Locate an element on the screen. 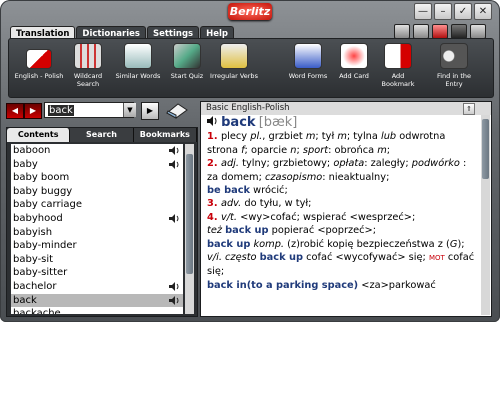  close-button: ✕ is located at coordinates (483, 11).